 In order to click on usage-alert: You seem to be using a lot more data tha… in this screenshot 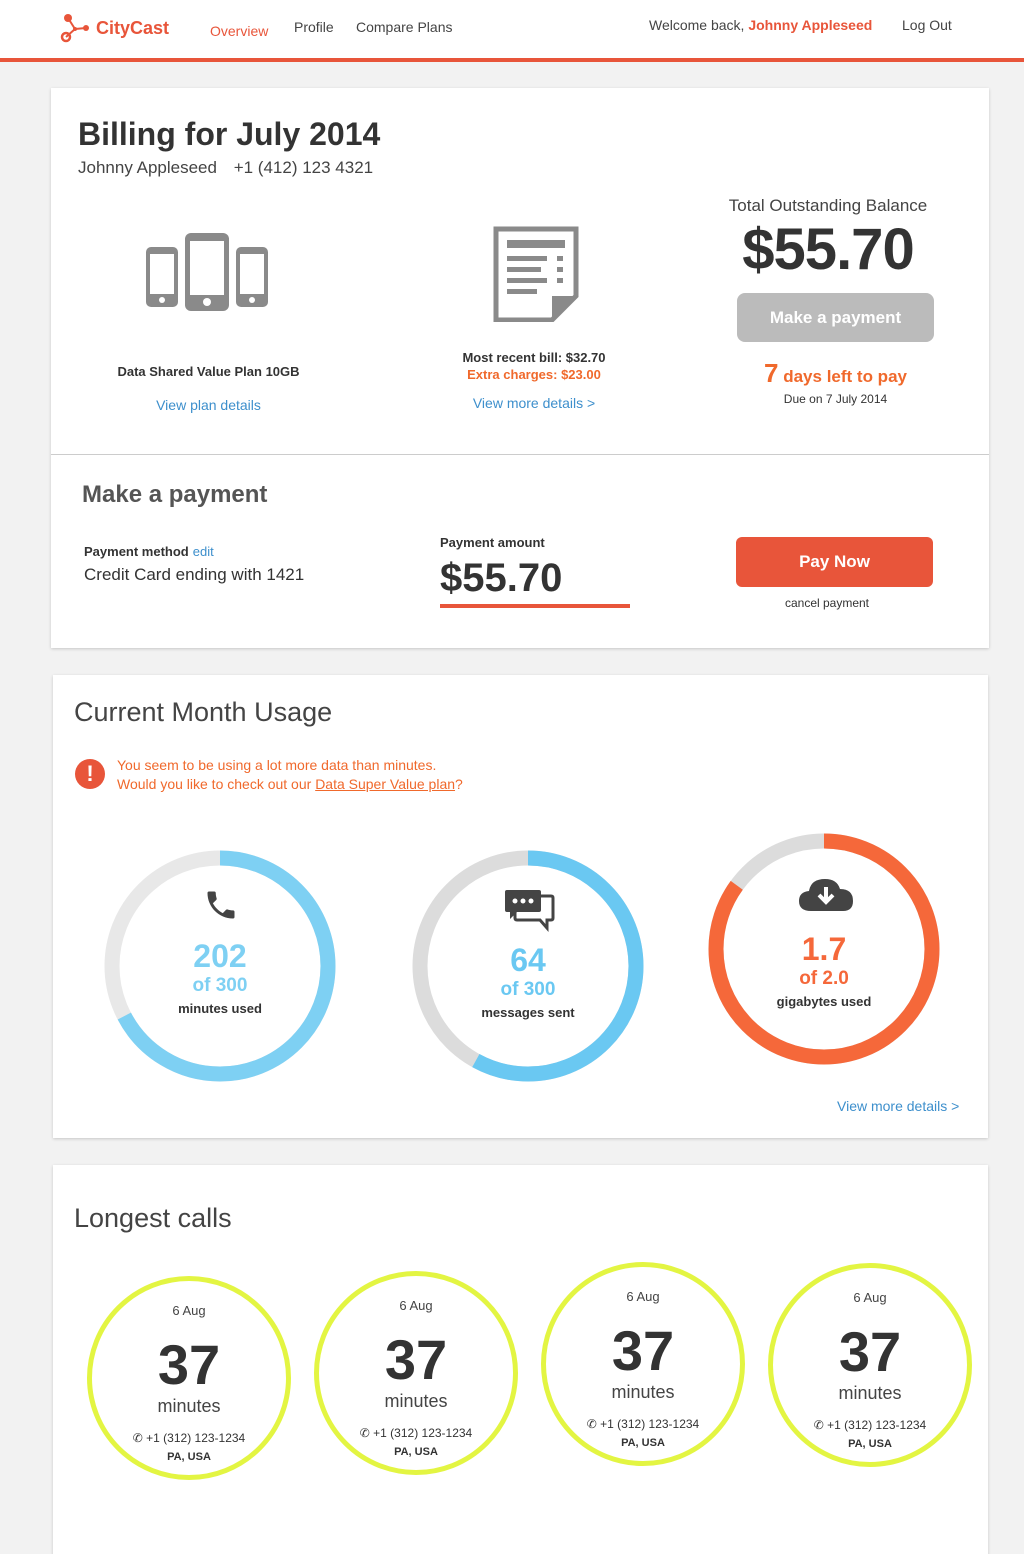, I will do `click(290, 775)`.